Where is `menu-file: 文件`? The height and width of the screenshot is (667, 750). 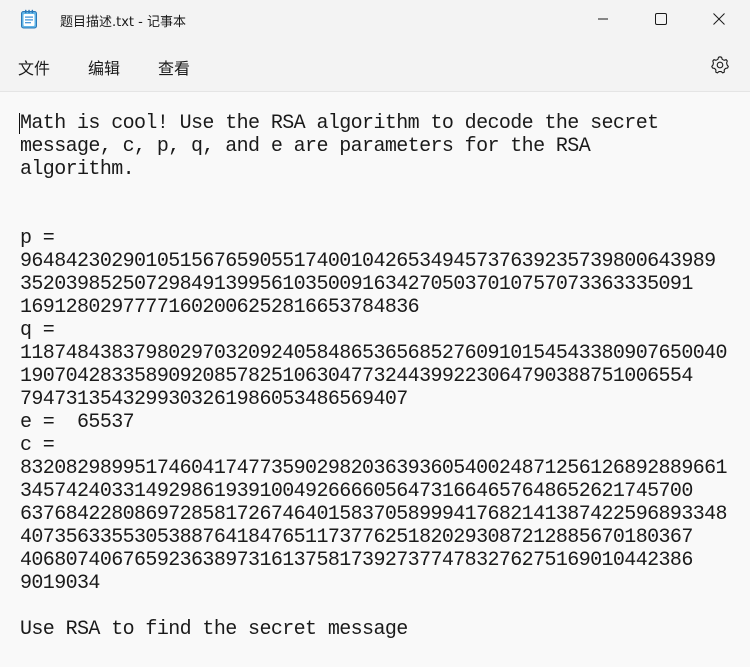
menu-file: 文件 is located at coordinates (34, 67).